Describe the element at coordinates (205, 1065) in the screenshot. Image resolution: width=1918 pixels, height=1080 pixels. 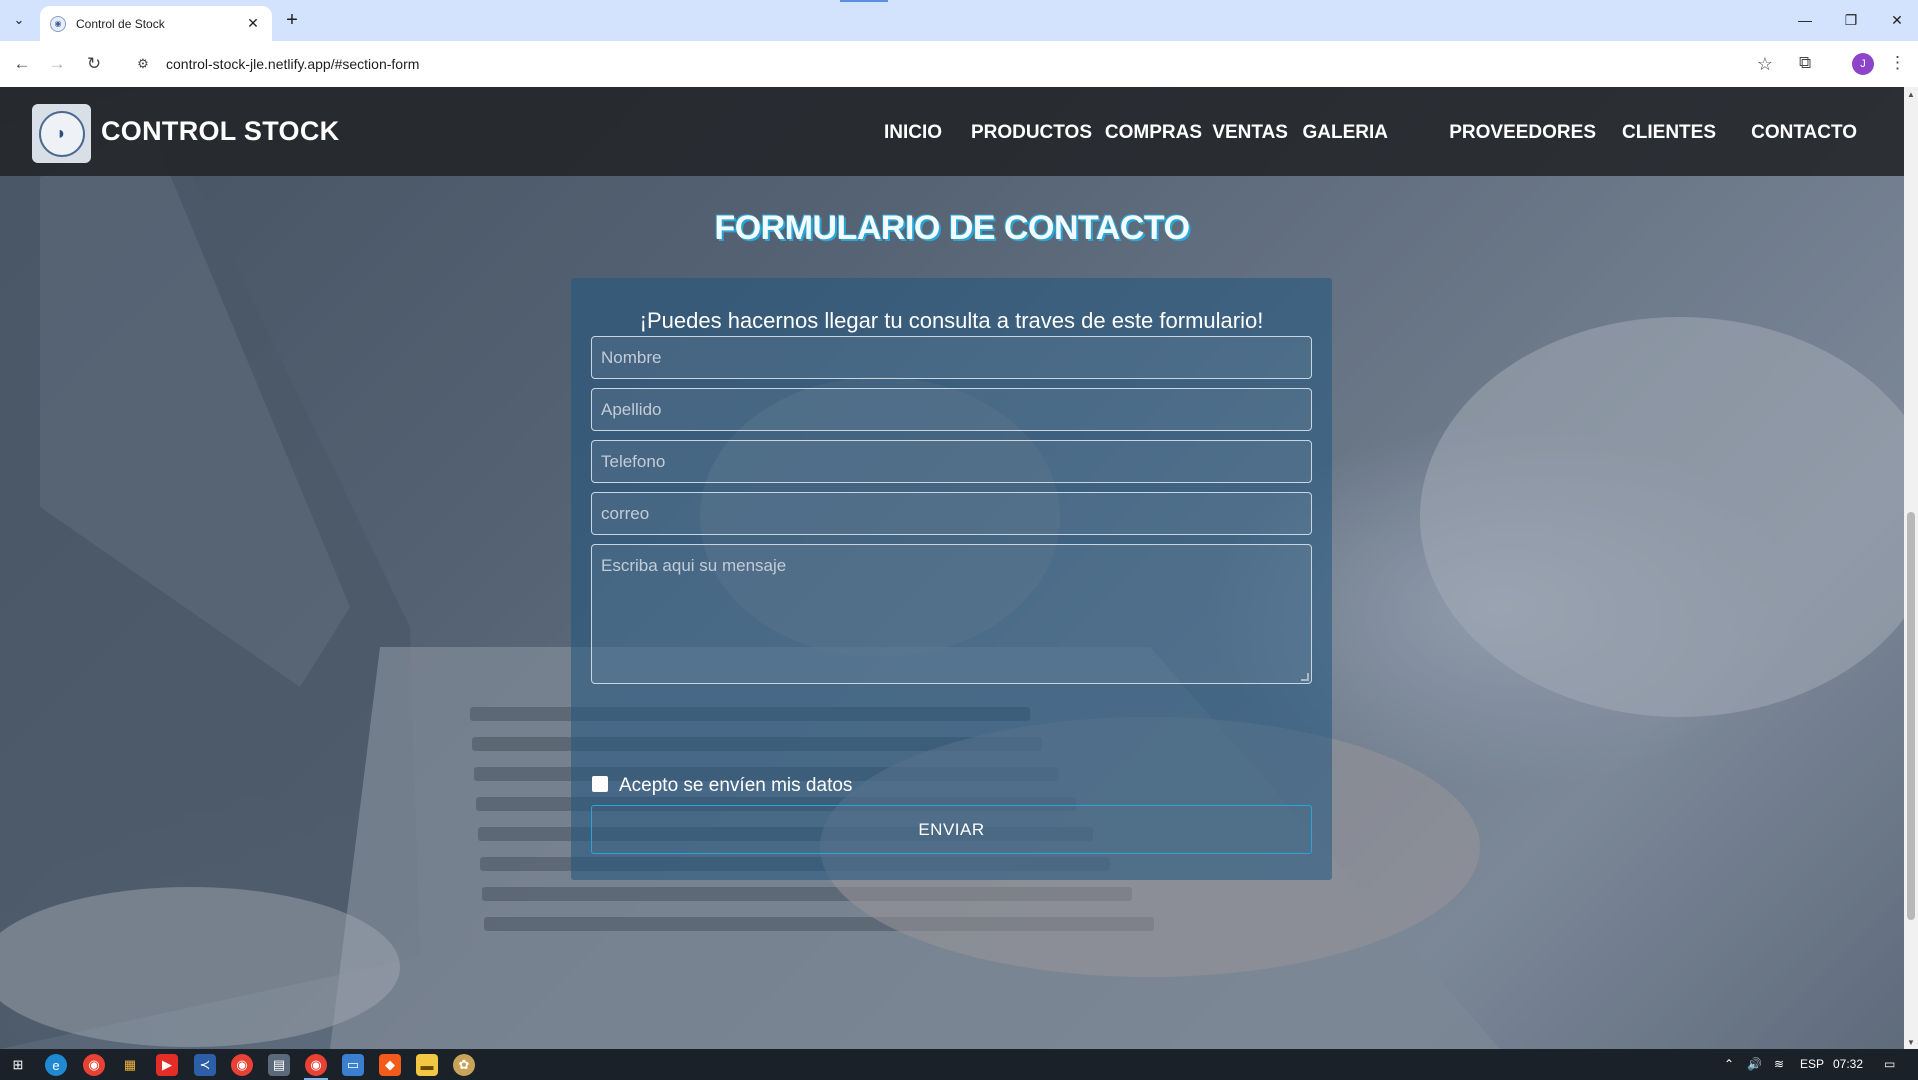
I see `vscode-icon: ≺` at that location.